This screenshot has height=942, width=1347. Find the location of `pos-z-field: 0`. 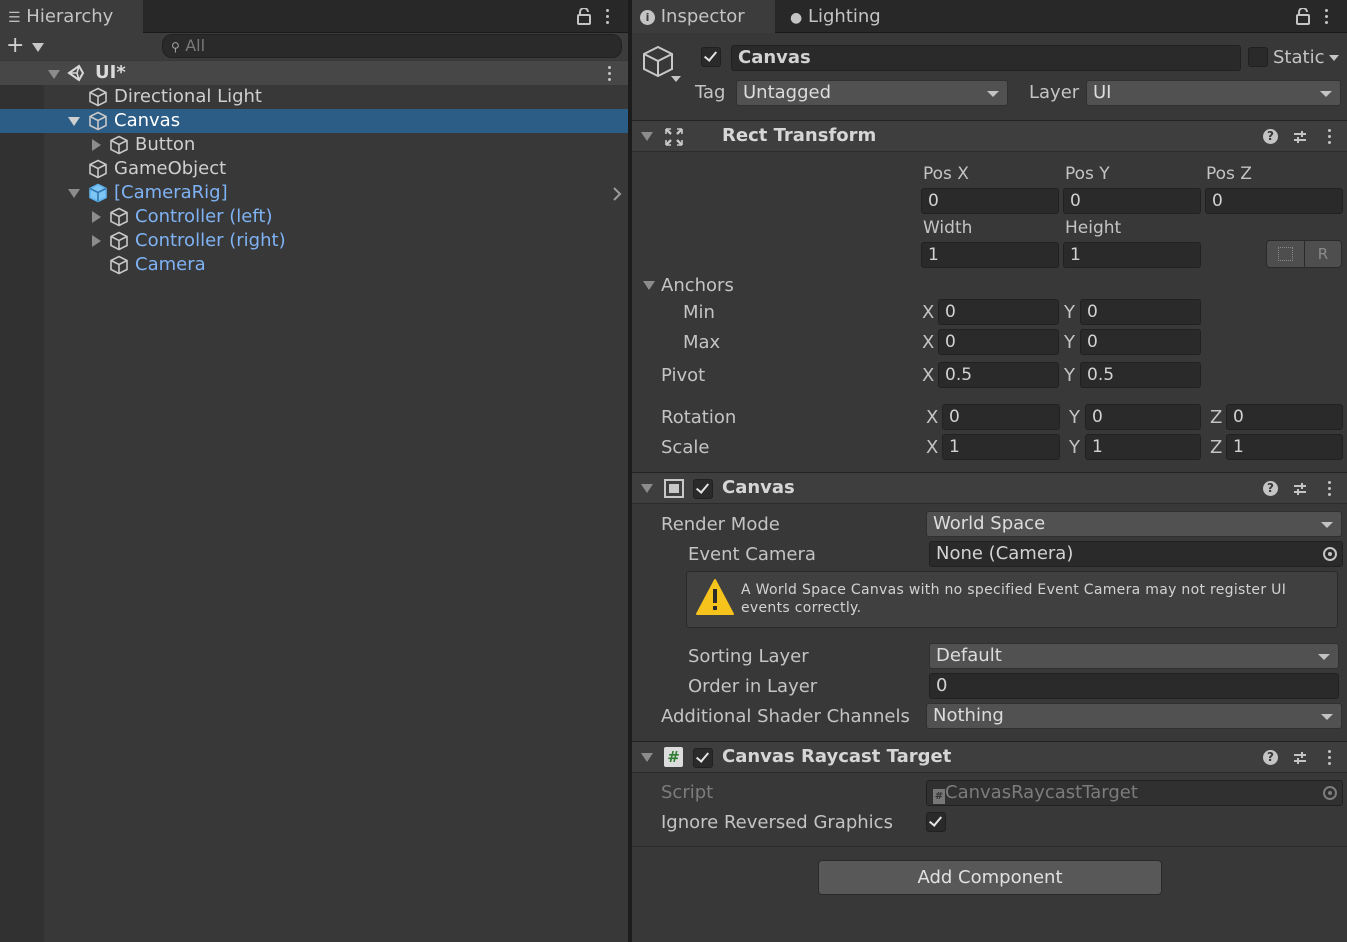

pos-z-field: 0 is located at coordinates (1274, 201).